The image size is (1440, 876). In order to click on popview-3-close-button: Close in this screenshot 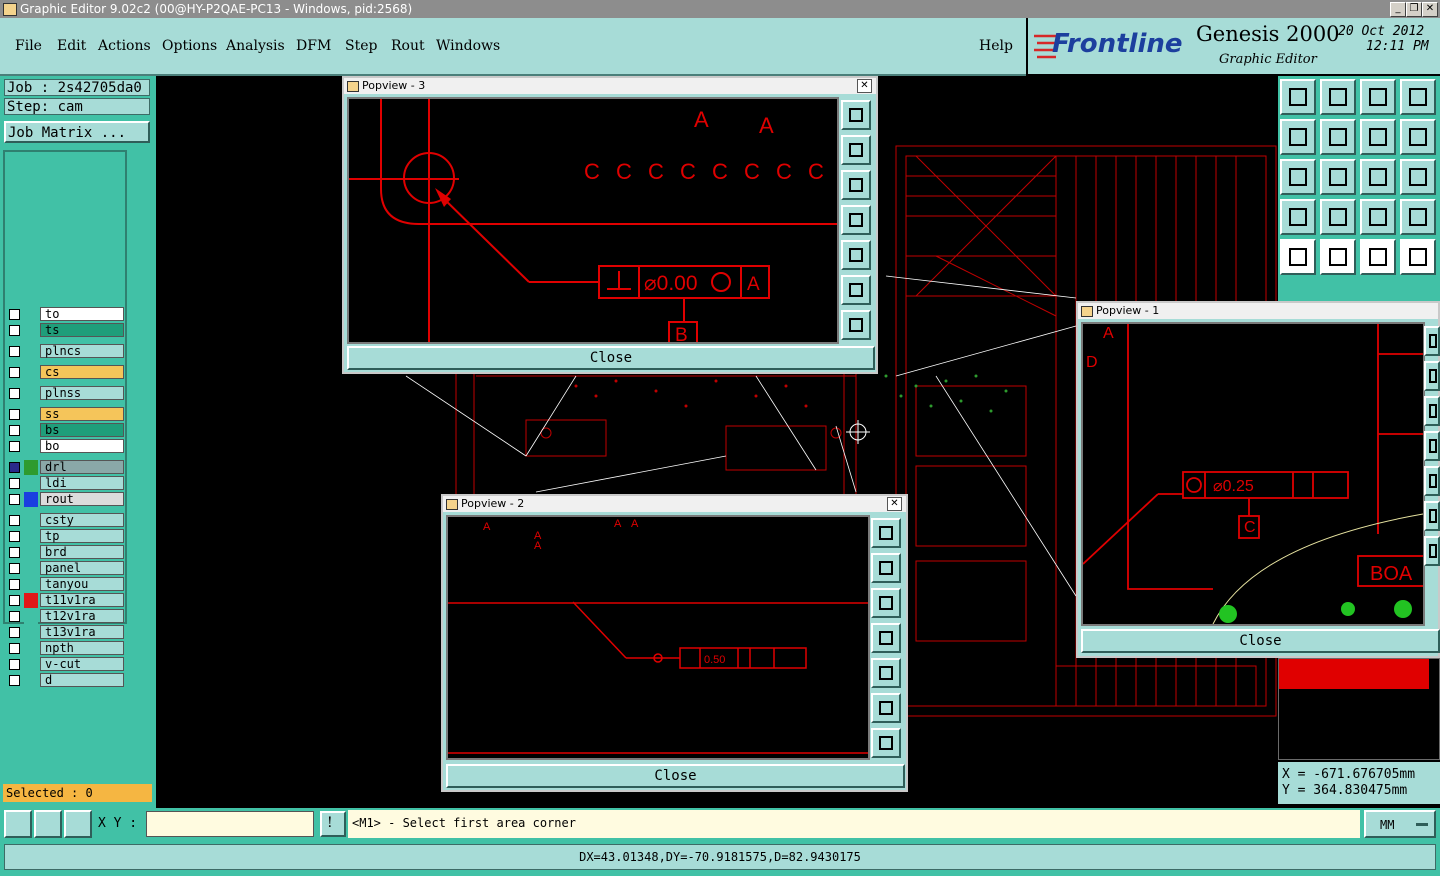, I will do `click(611, 358)`.